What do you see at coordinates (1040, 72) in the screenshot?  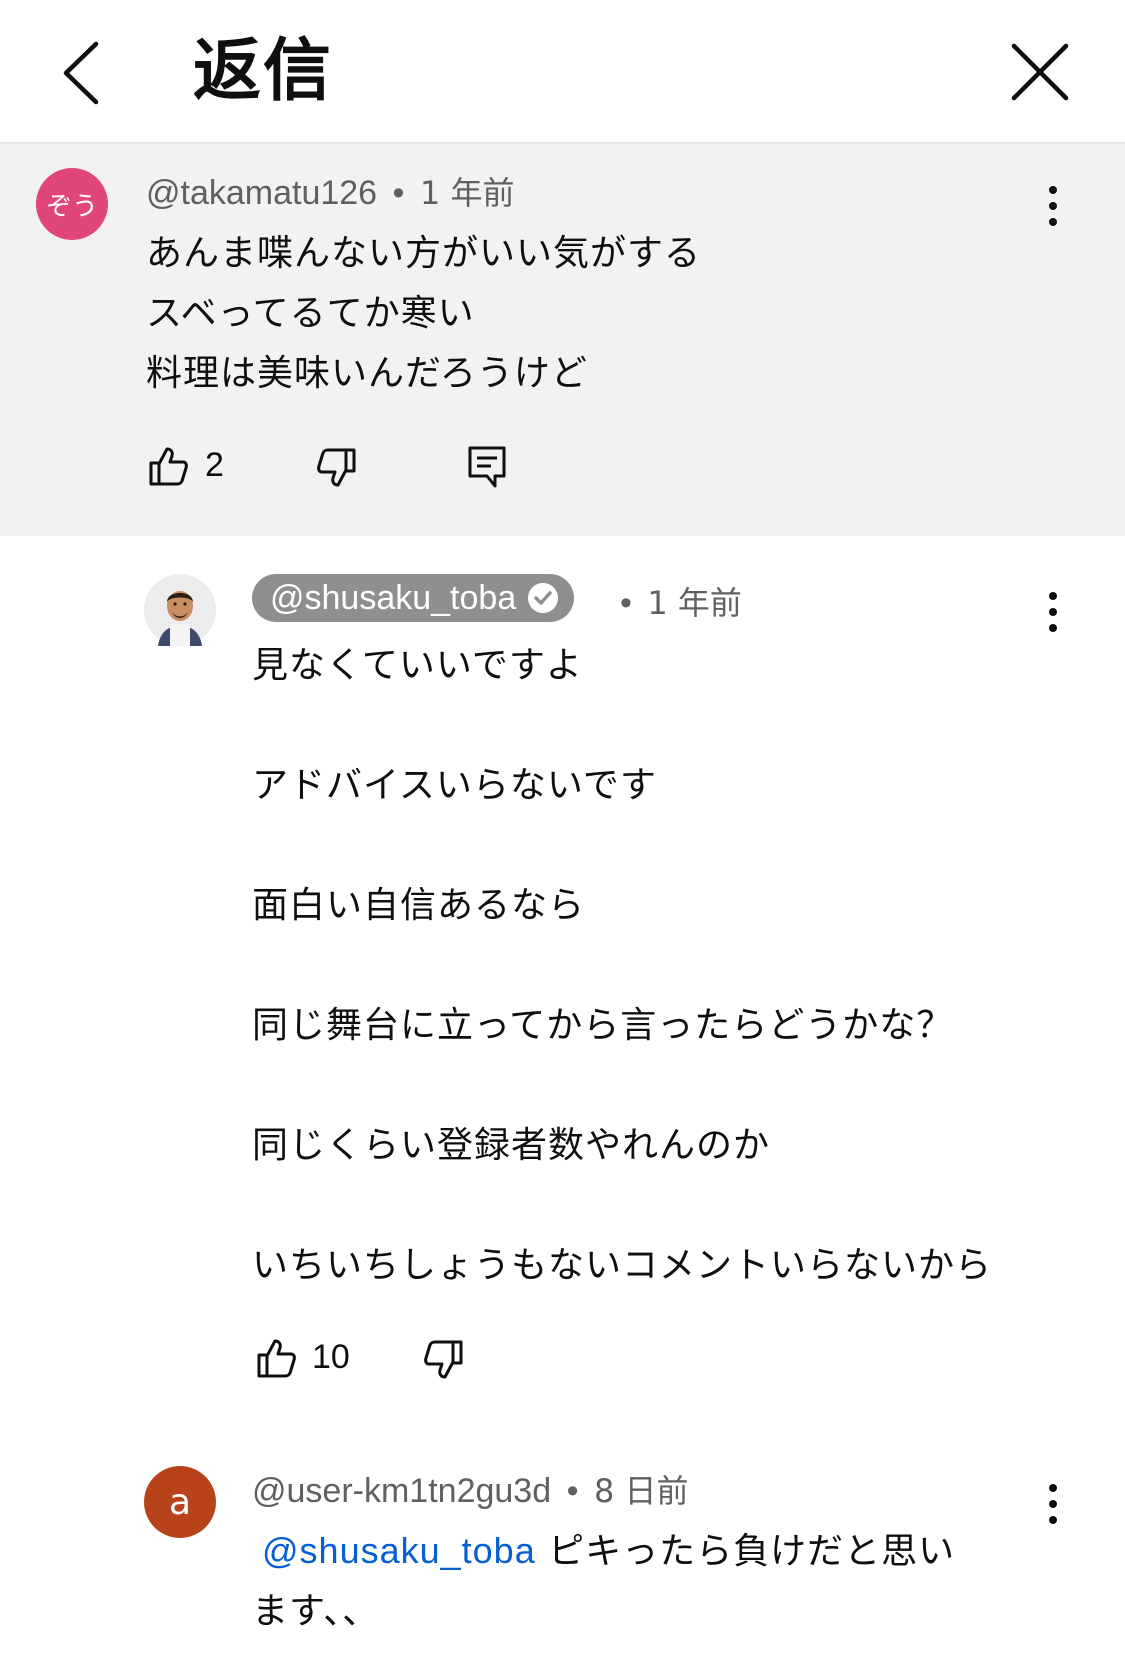 I see `close-icon` at bounding box center [1040, 72].